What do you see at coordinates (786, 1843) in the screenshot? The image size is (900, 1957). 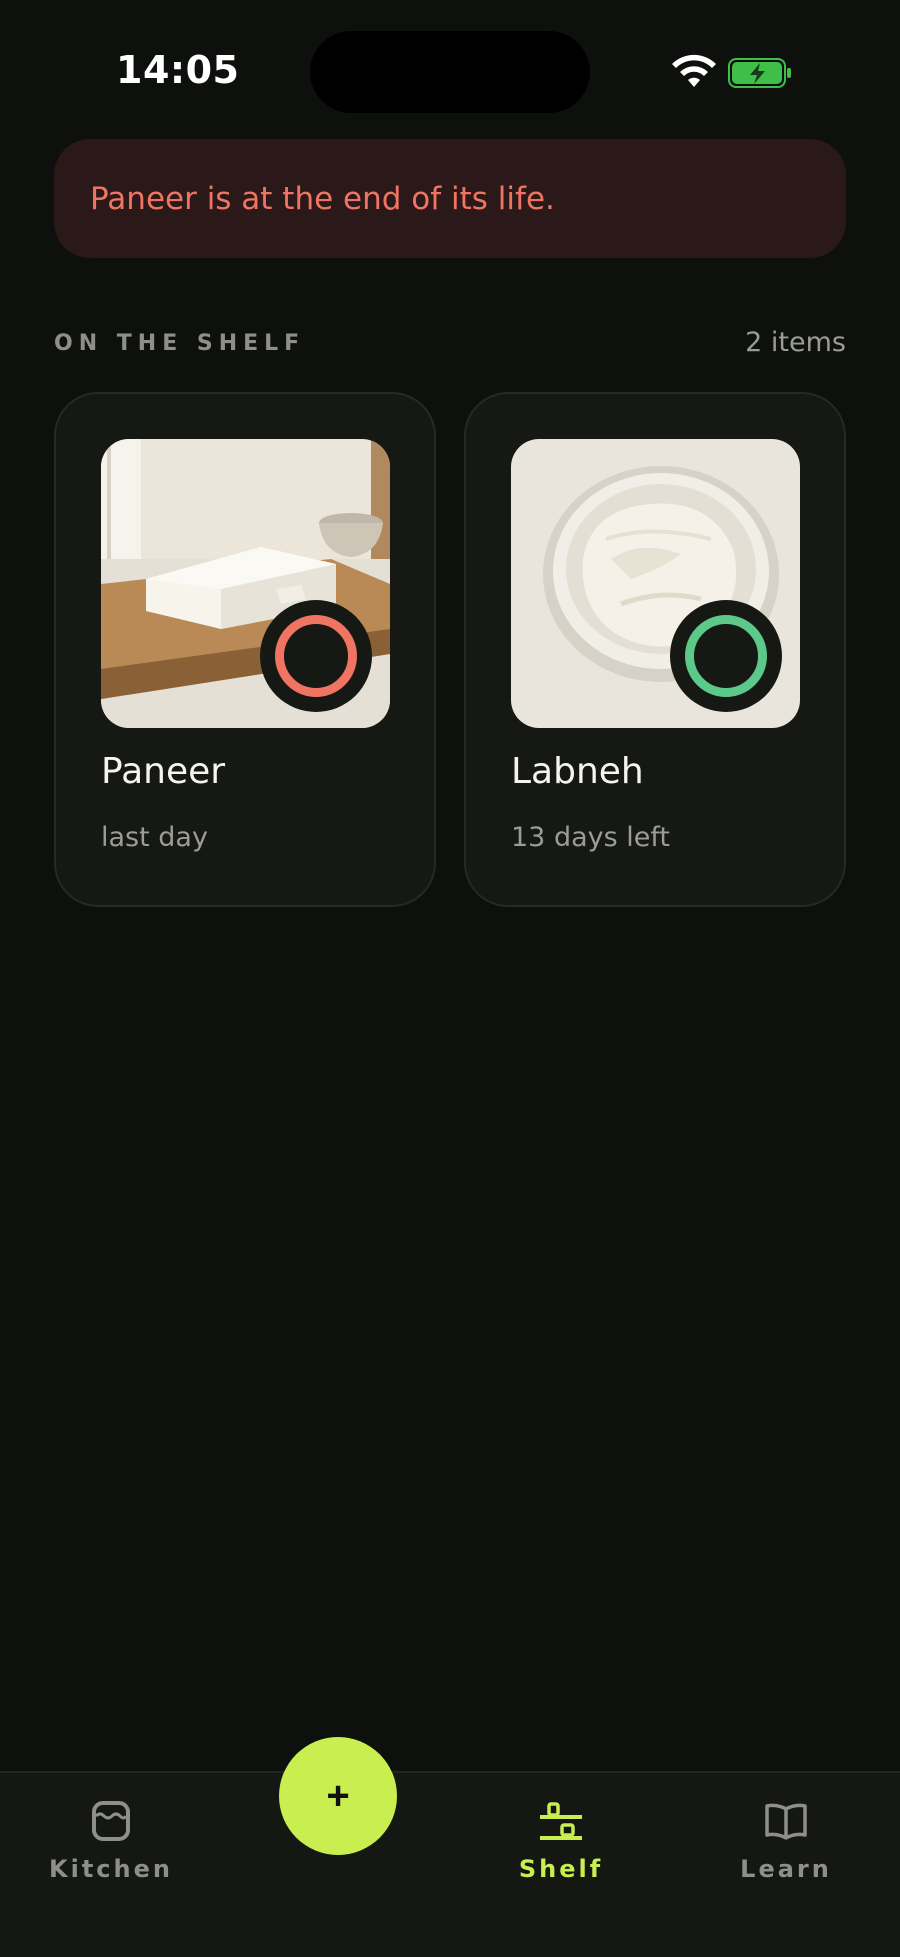 I see `nav-item-learn: Learn` at bounding box center [786, 1843].